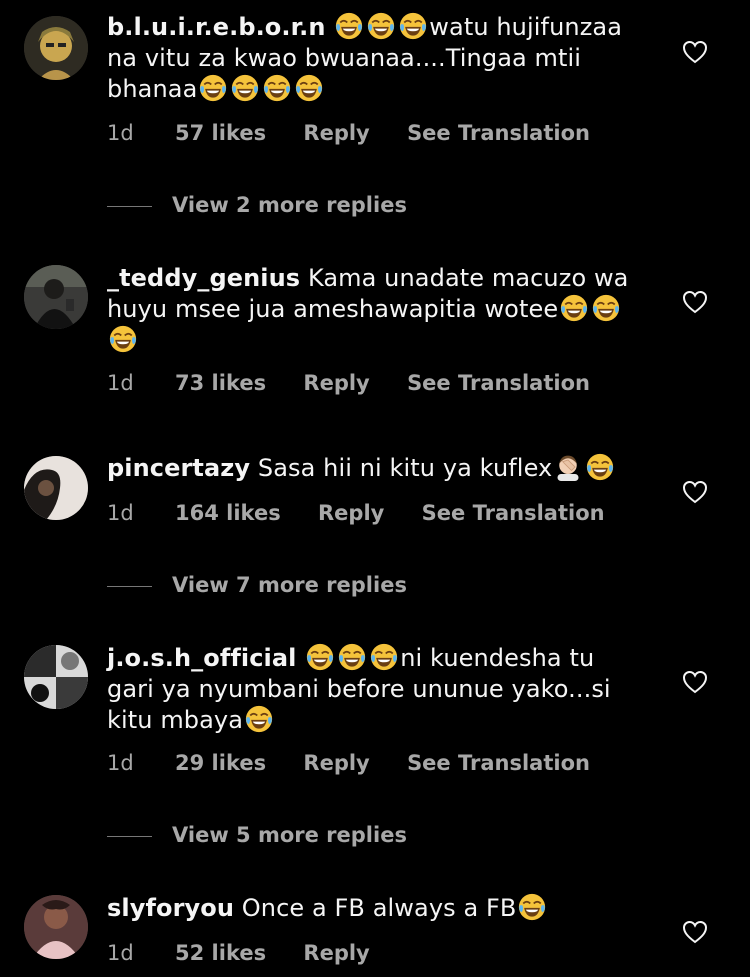  Describe the element at coordinates (203, 278) in the screenshot. I see `comment-username: _teddy_genius` at that location.